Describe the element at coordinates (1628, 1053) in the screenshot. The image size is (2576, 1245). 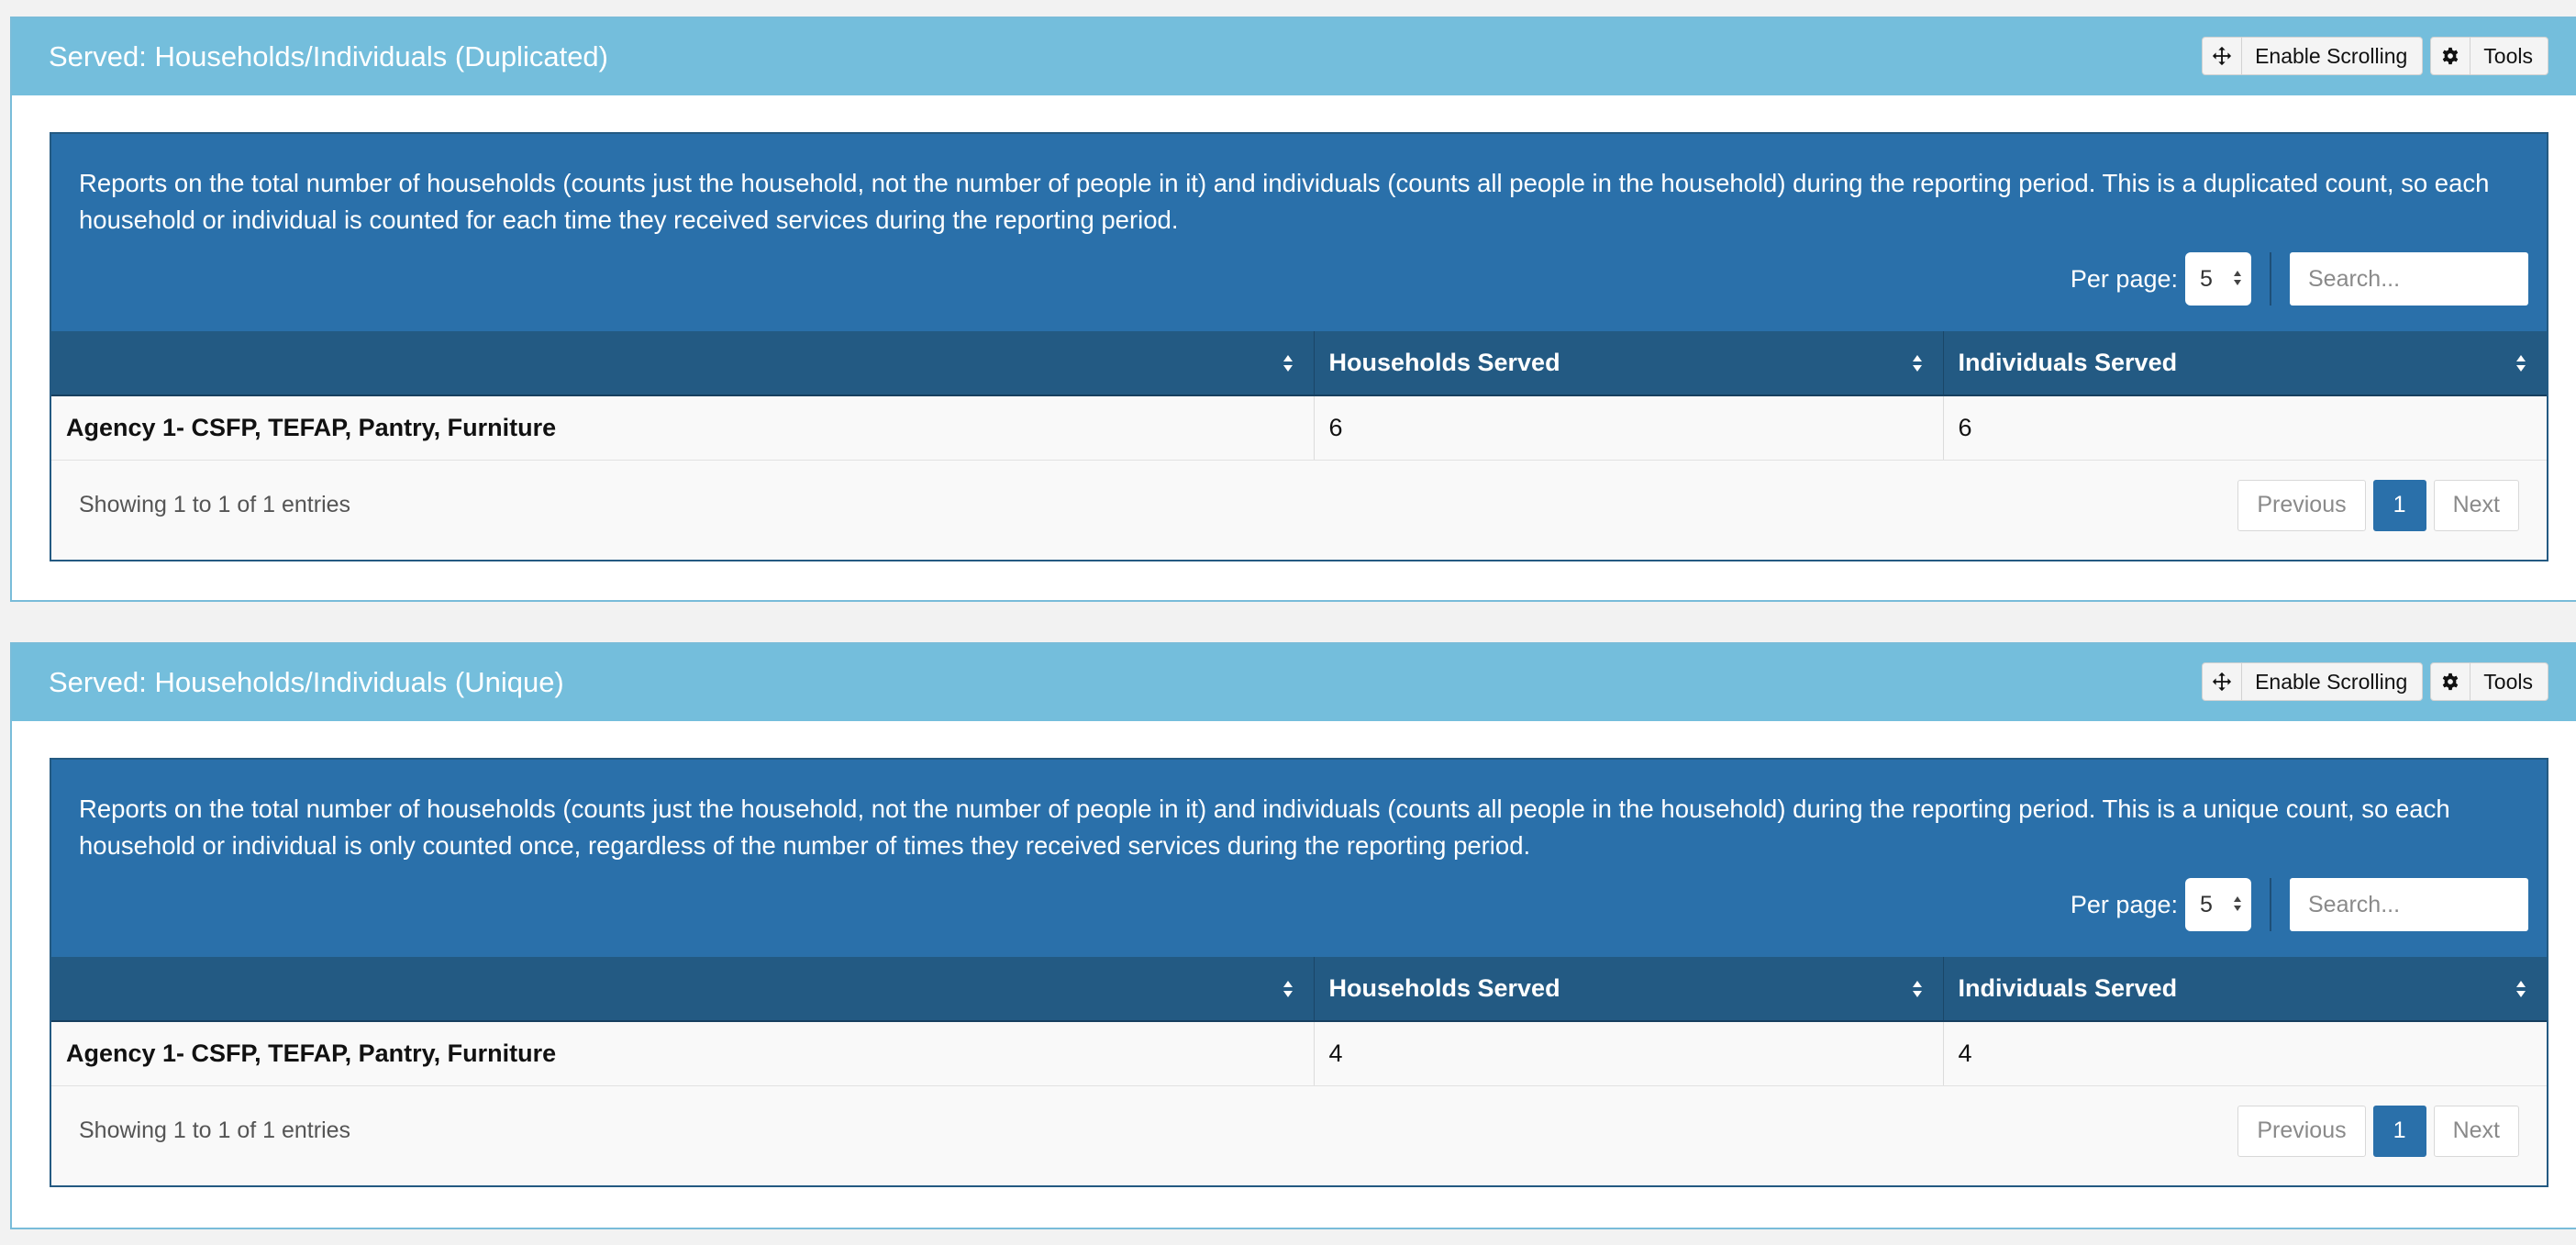
I see `cell-households: 4` at that location.